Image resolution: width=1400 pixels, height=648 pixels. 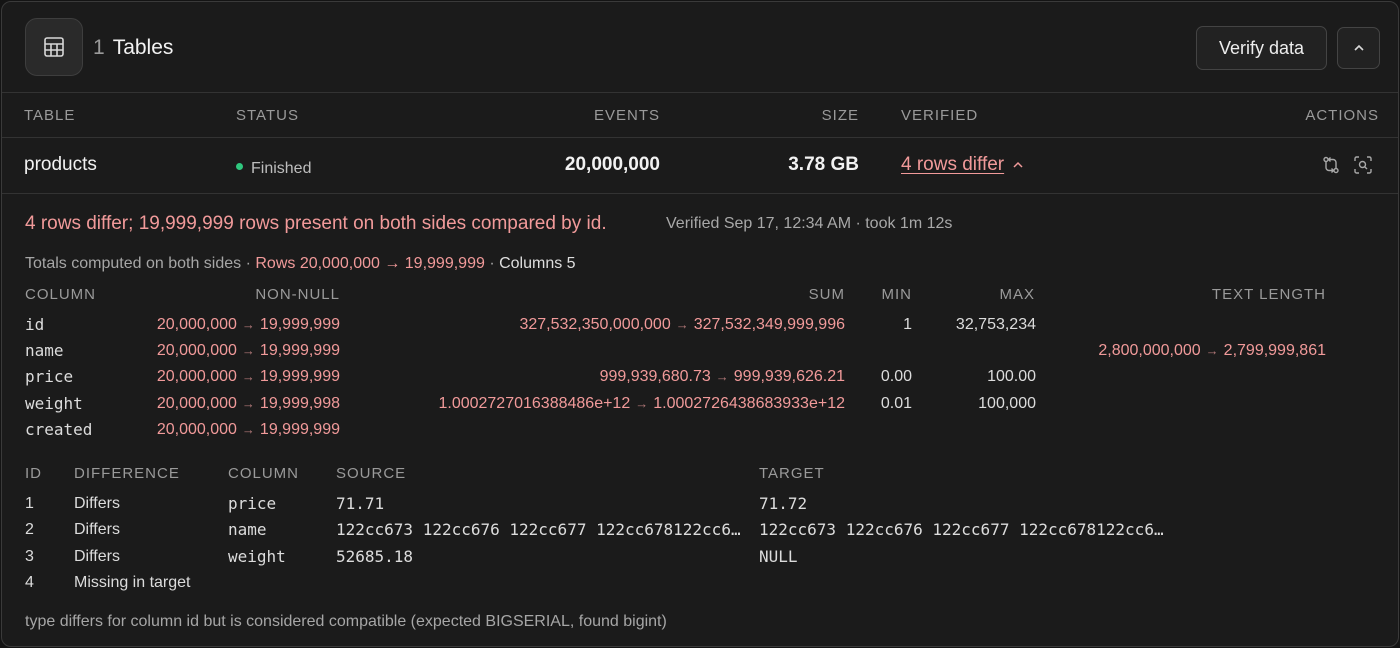 I want to click on diff-header-source: SOURCE, so click(x=371, y=473).